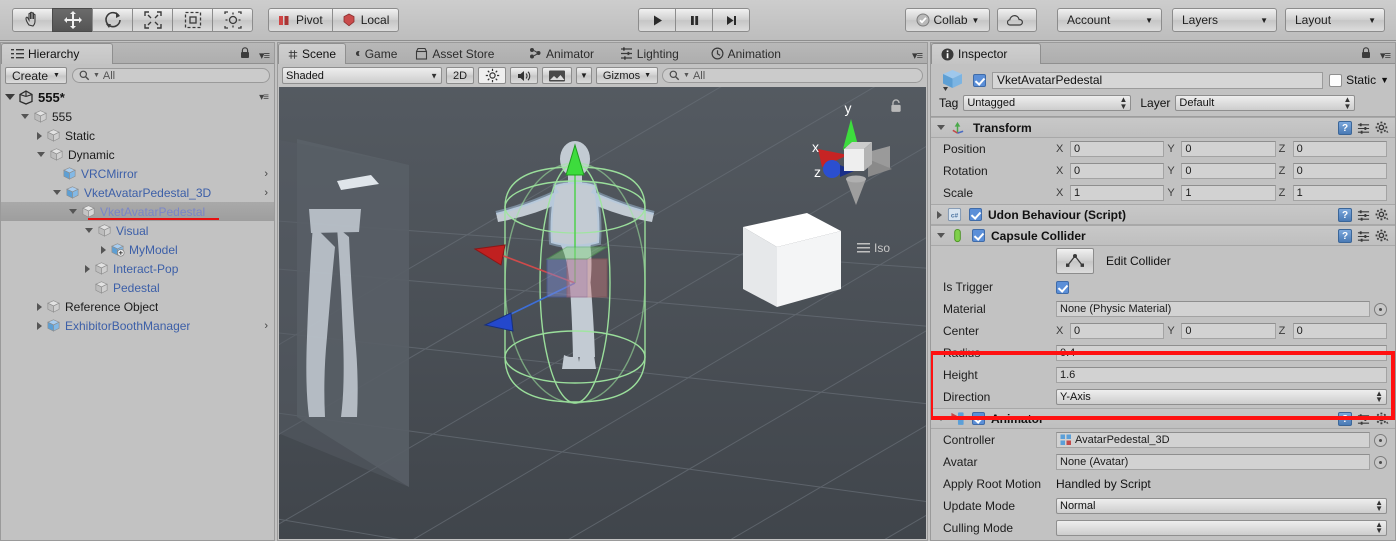 Image resolution: width=1396 pixels, height=541 pixels. What do you see at coordinates (312, 53) in the screenshot?
I see `tab-scene: Scene` at bounding box center [312, 53].